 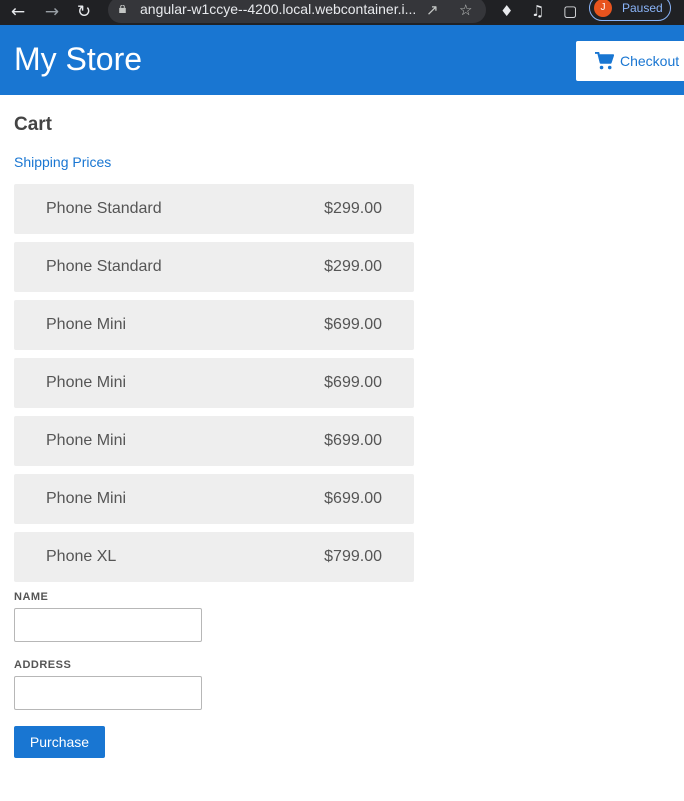 What do you see at coordinates (84, 12) in the screenshot?
I see `reload-icon: ↻` at bounding box center [84, 12].